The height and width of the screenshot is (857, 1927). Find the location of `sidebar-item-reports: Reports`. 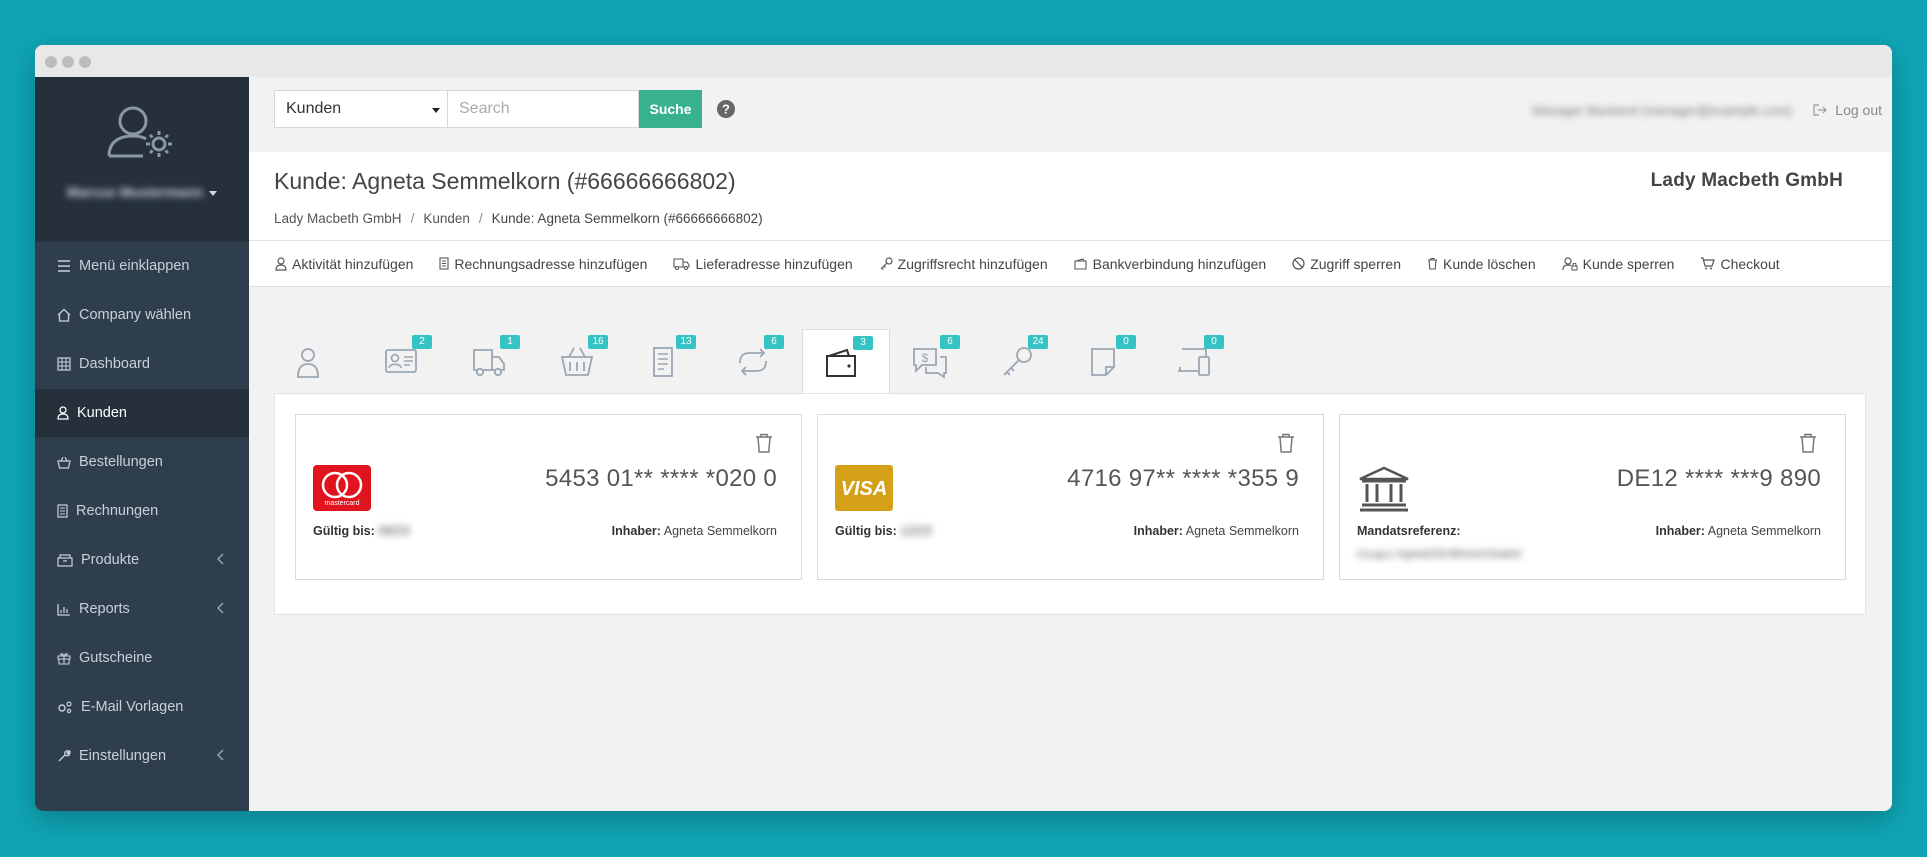

sidebar-item-reports: Reports is located at coordinates (142, 609).